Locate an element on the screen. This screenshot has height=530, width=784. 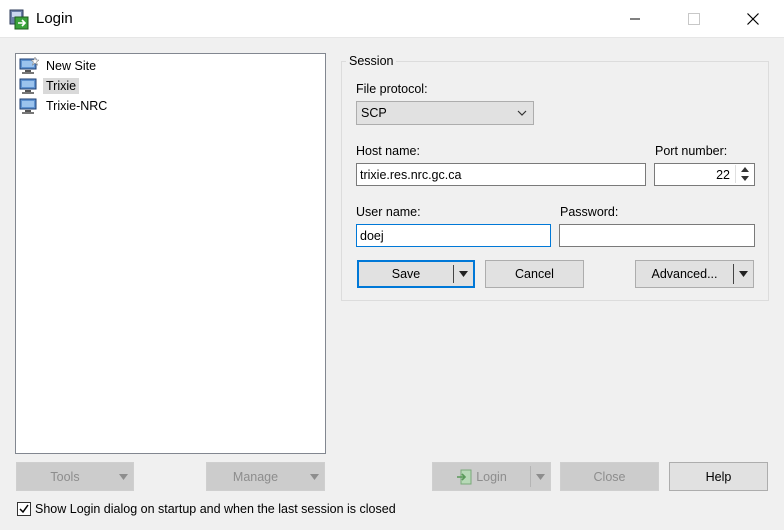
minimize-button is located at coordinates (635, 19).